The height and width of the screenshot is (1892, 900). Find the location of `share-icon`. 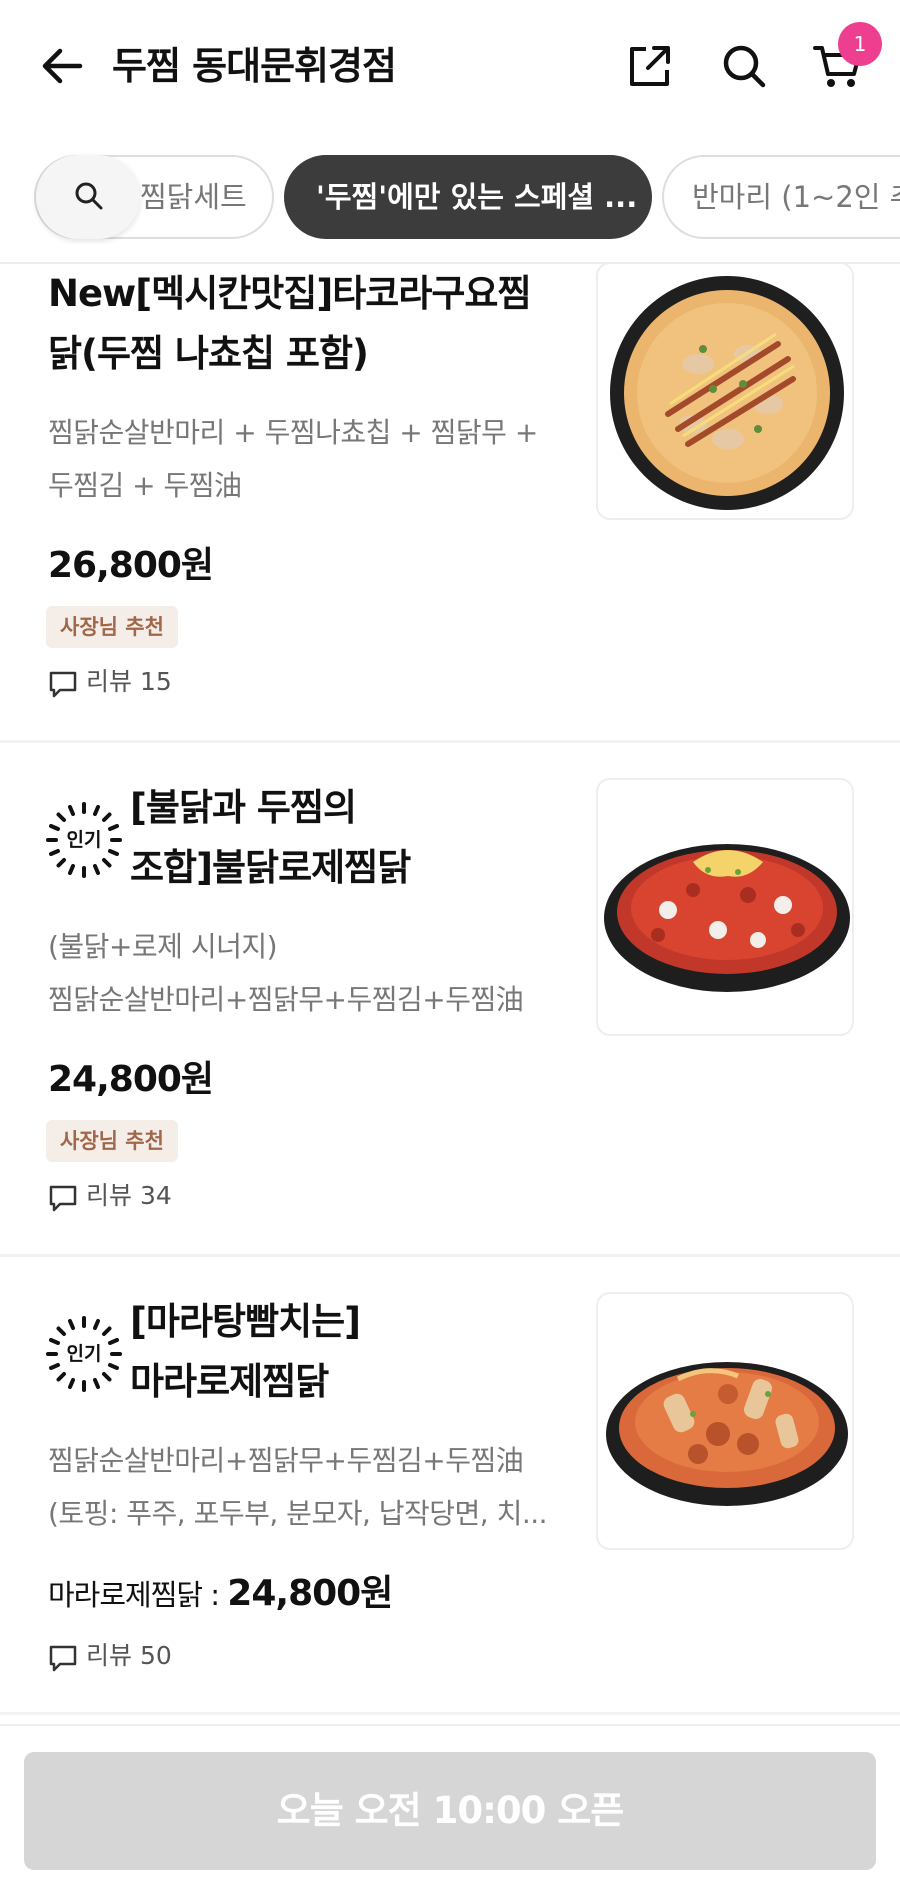

share-icon is located at coordinates (650, 66).